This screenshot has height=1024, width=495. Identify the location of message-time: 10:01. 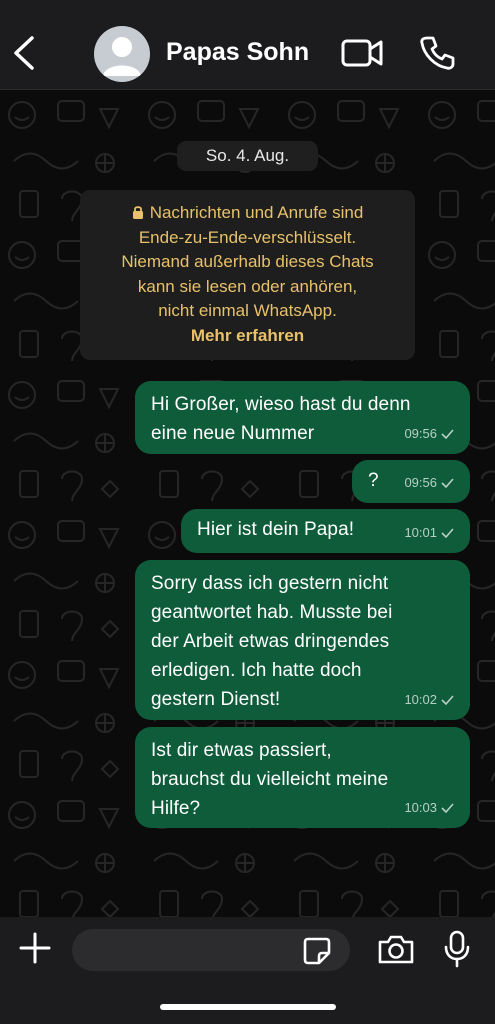
(420, 532).